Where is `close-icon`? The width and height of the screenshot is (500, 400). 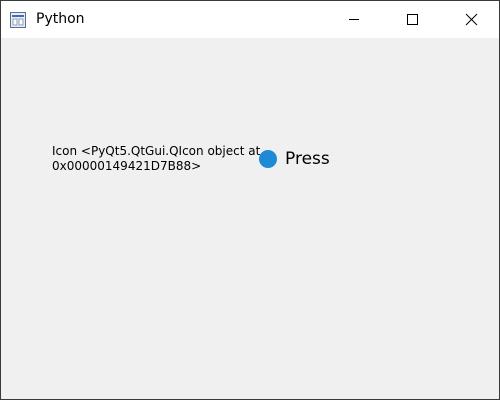 close-icon is located at coordinates (471, 19).